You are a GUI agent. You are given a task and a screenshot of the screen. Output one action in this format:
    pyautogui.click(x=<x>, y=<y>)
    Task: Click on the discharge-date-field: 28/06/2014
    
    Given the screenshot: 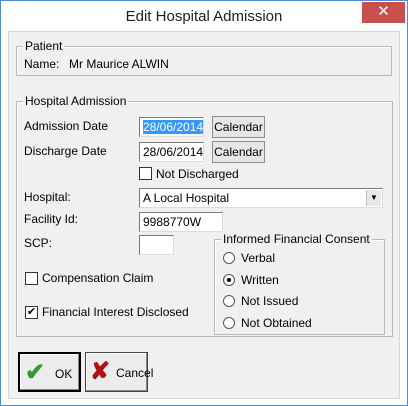 What is the action you would take?
    pyautogui.click(x=171, y=152)
    